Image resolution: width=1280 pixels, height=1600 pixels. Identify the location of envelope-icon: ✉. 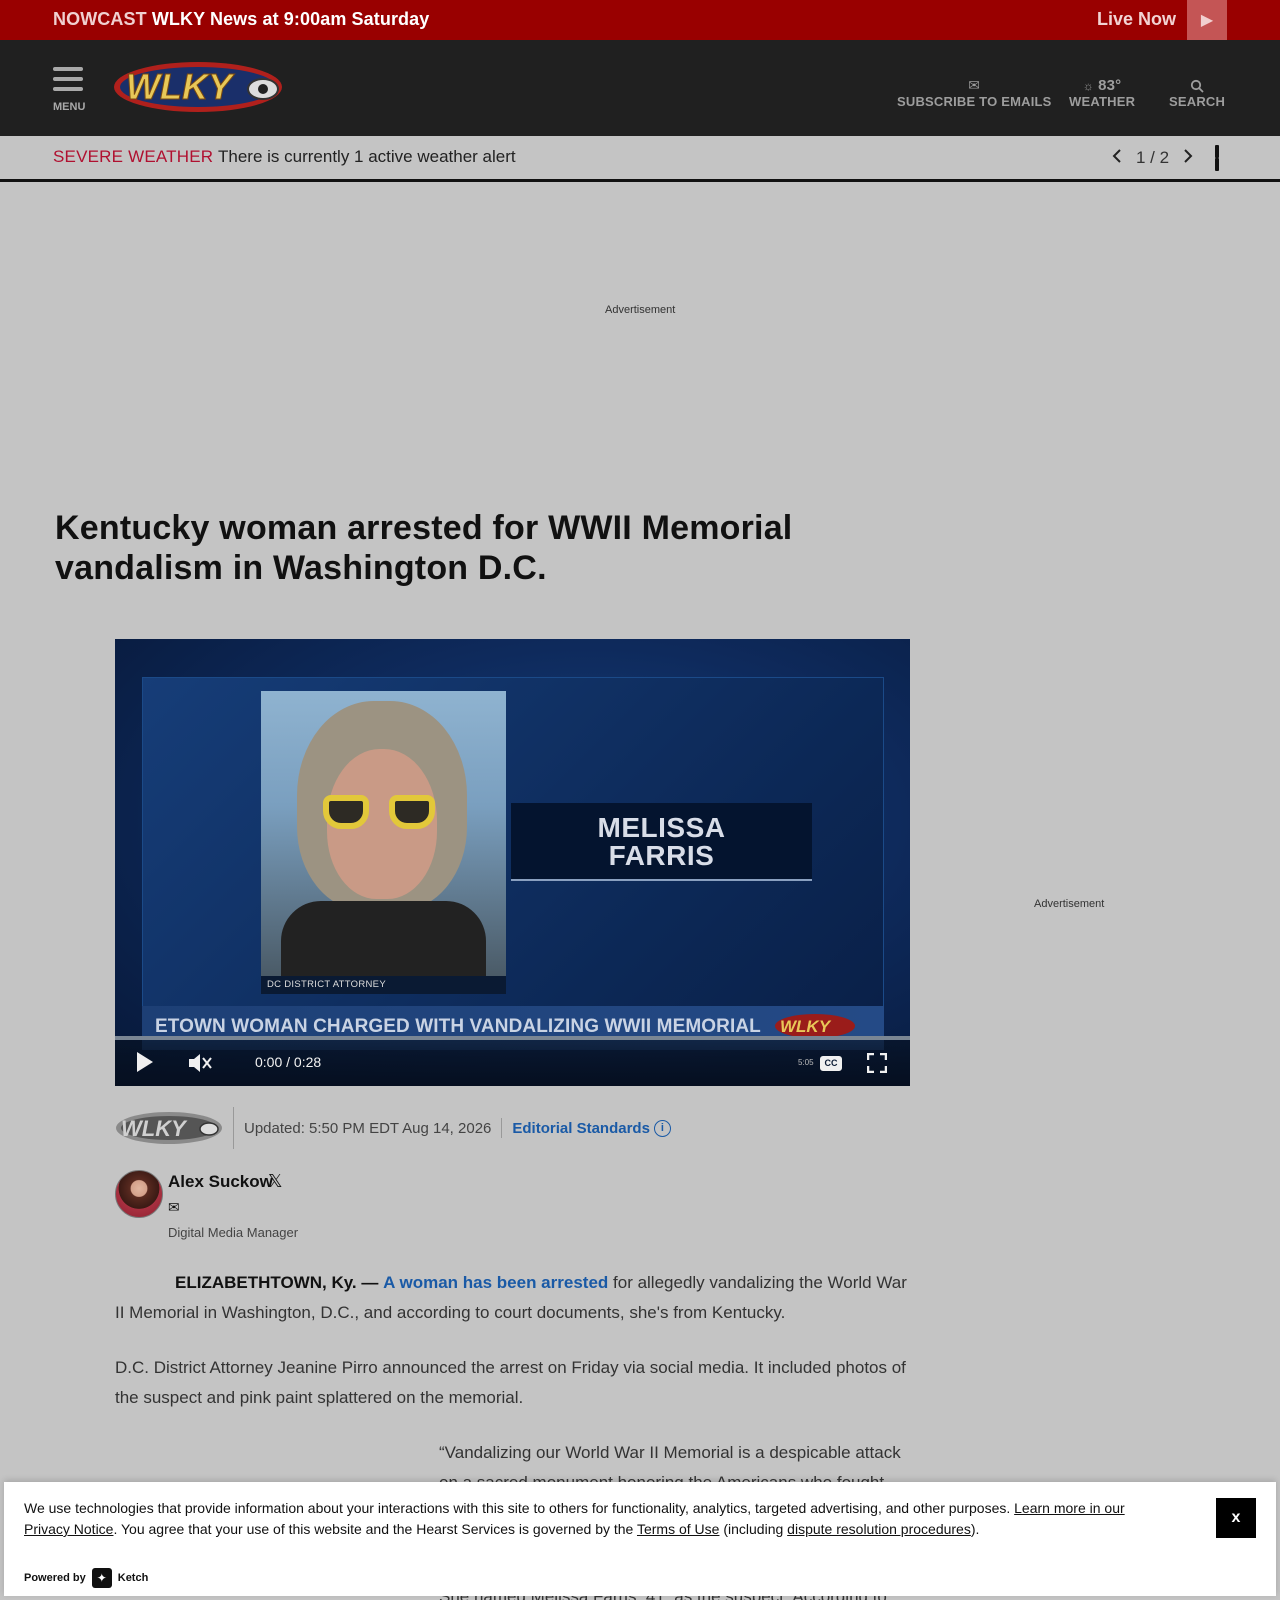
(974, 85).